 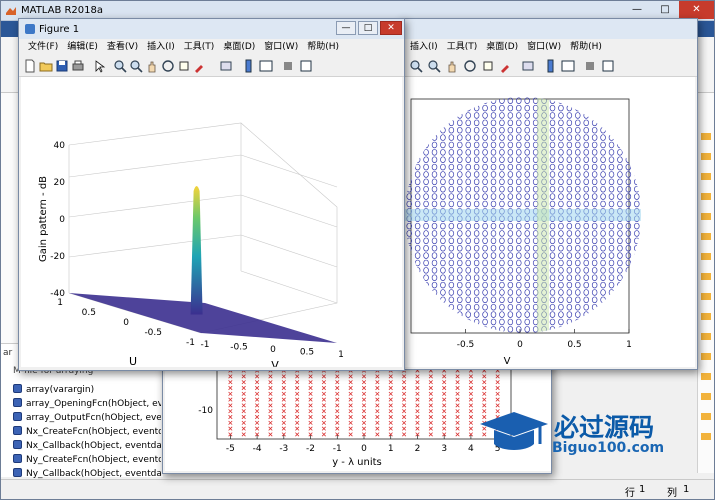 What do you see at coordinates (168, 66) in the screenshot?
I see `rotate-3d-icon` at bounding box center [168, 66].